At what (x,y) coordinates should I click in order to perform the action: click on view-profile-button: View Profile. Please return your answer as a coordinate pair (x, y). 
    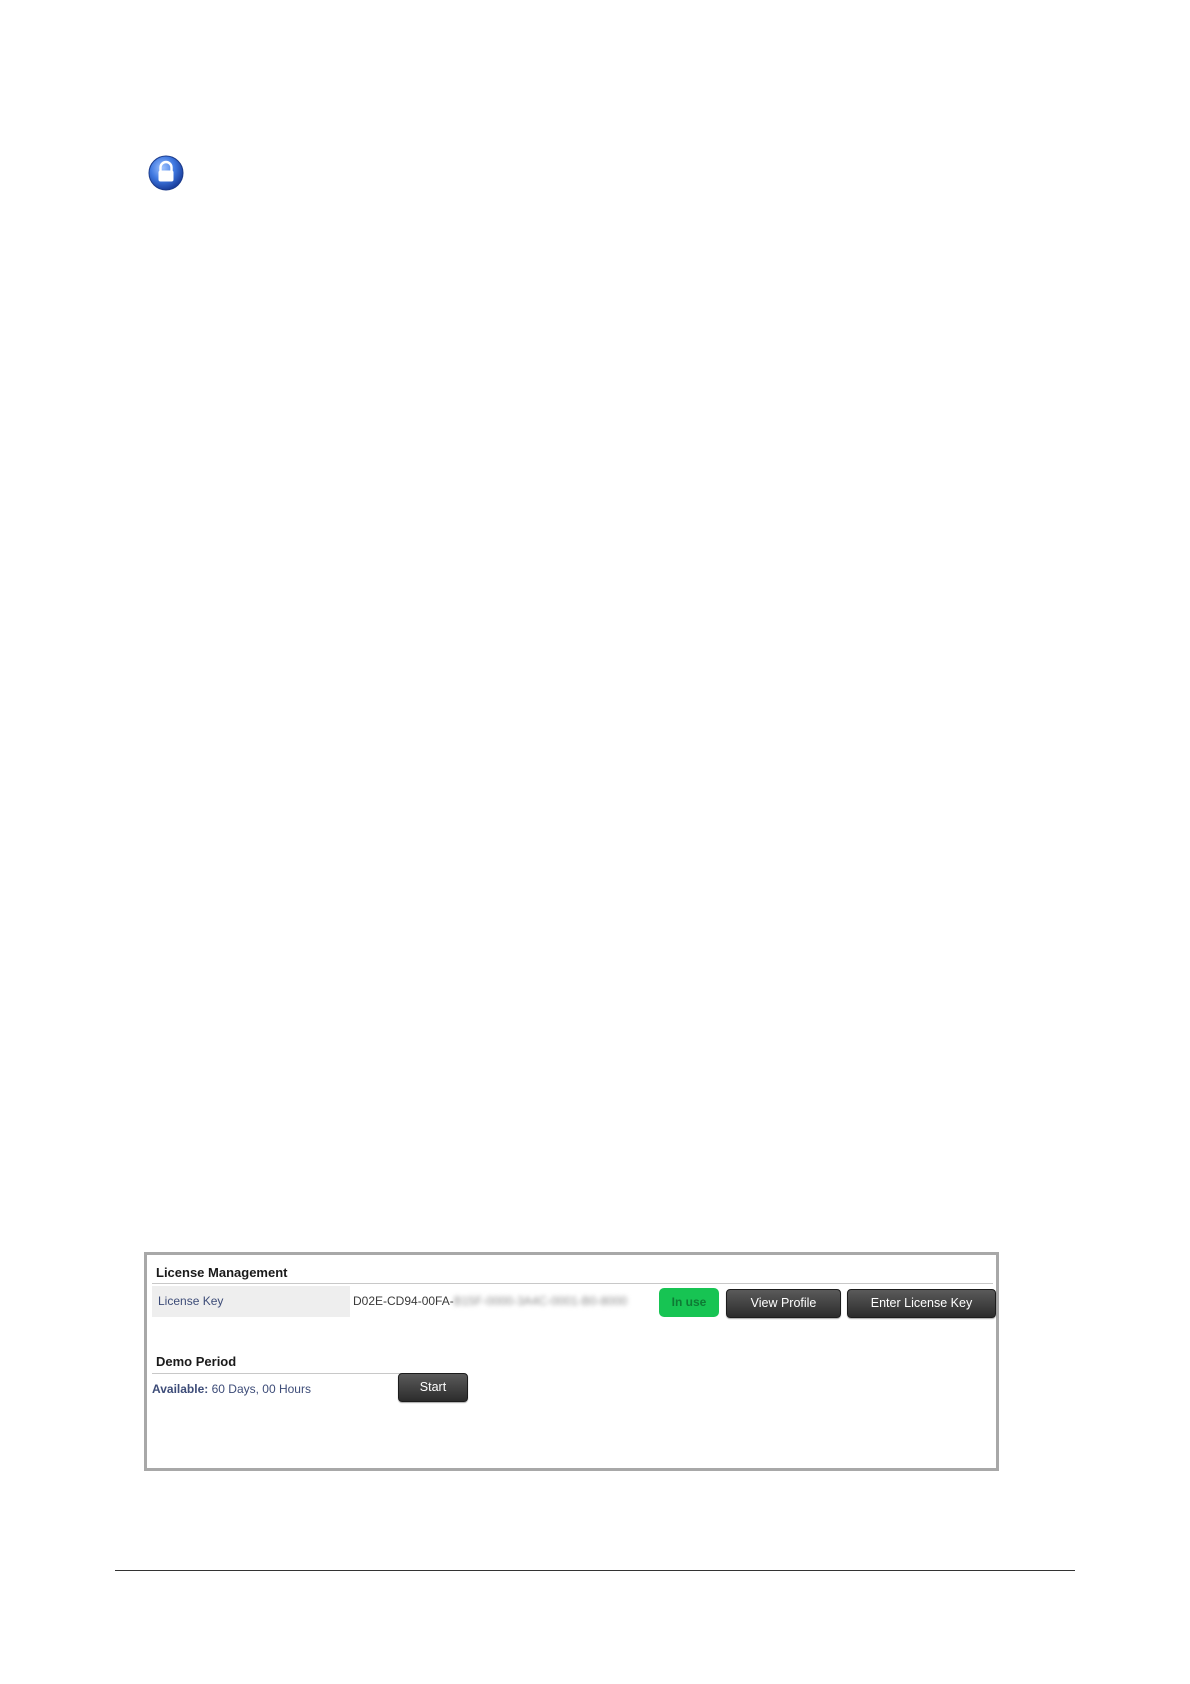
    Looking at the image, I should click on (783, 1303).